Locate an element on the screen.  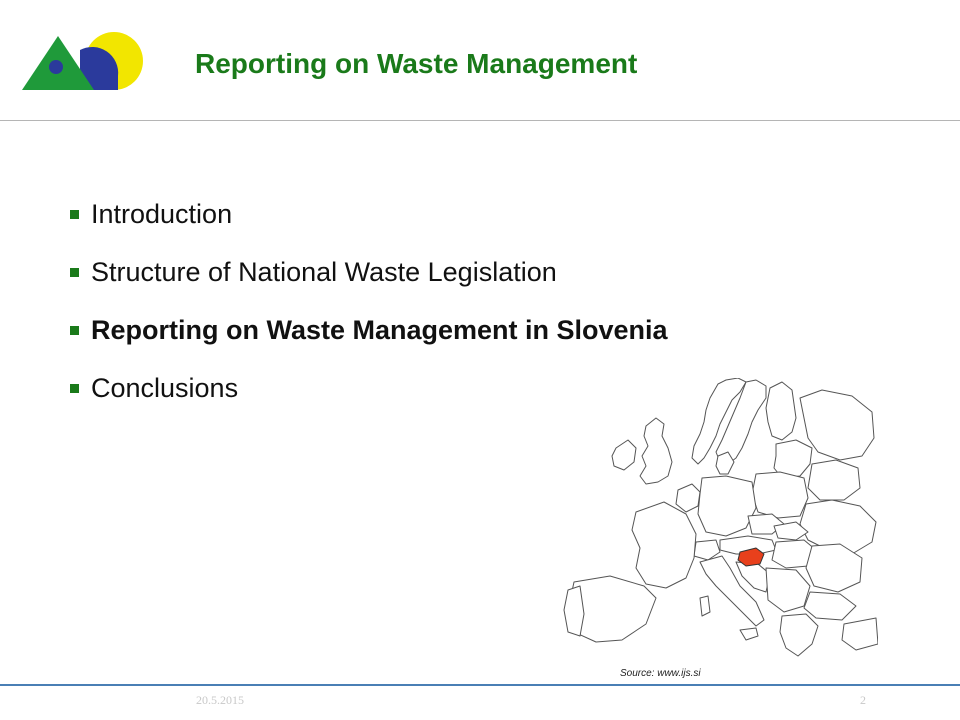
europe-map is located at coordinates (720, 517).